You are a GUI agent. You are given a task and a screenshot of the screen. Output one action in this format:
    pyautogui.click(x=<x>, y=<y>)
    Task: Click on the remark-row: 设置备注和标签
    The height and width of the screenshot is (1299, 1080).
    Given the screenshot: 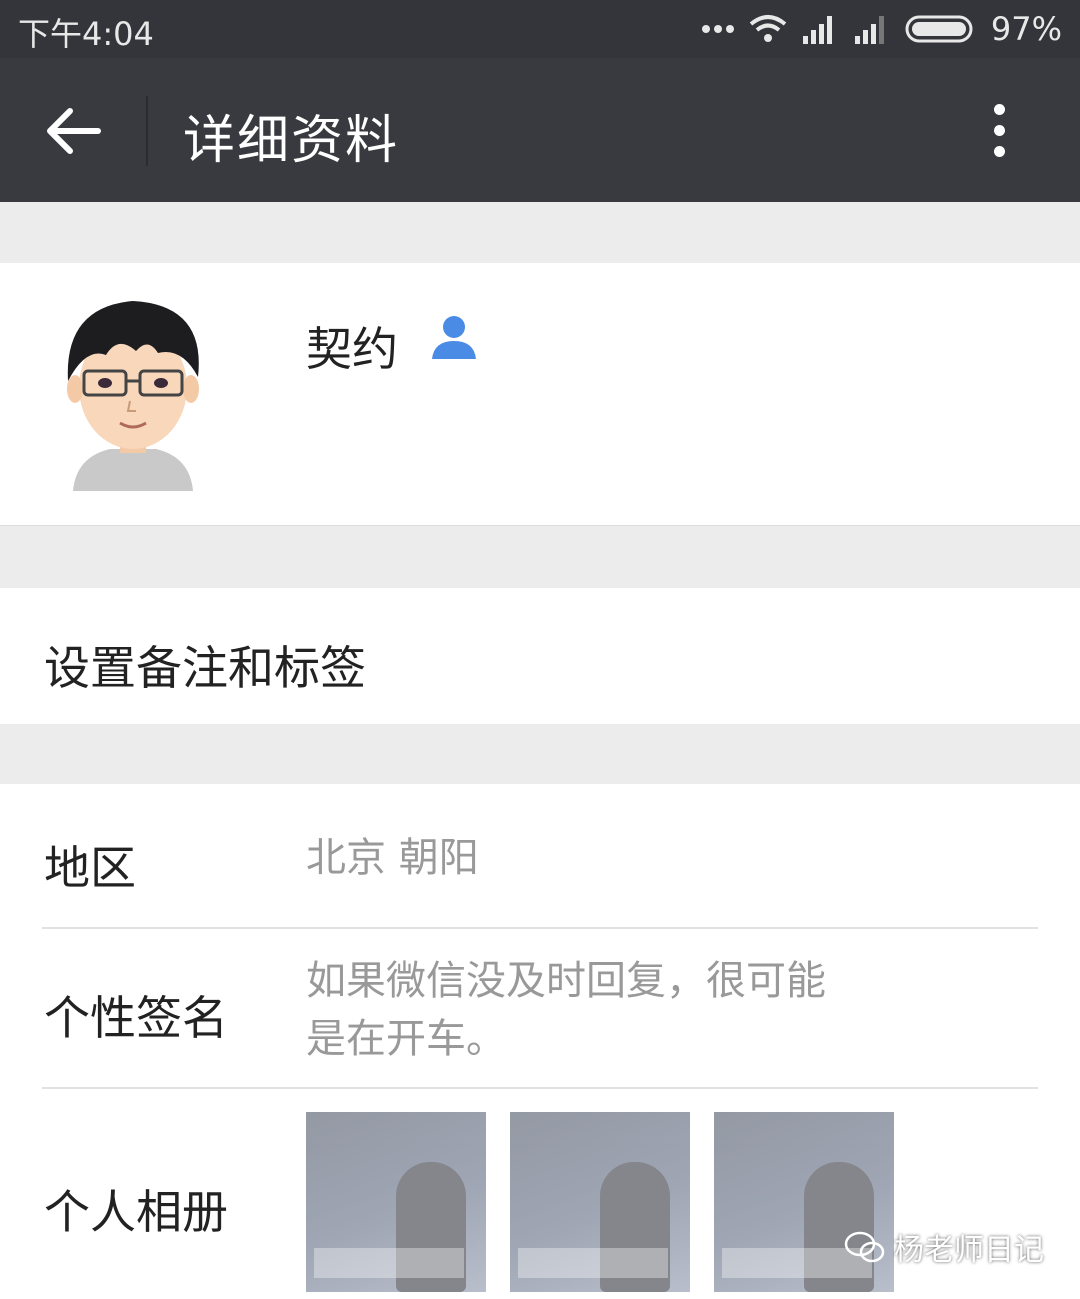 What is the action you would take?
    pyautogui.click(x=540, y=656)
    